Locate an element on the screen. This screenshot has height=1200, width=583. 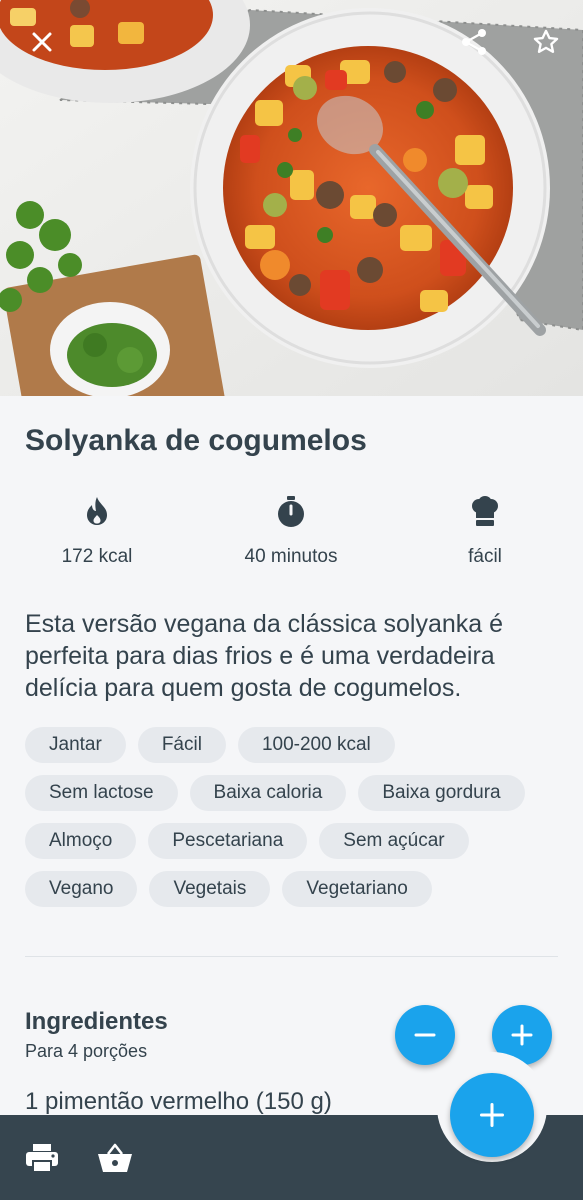
printer-icon is located at coordinates (42, 1158).